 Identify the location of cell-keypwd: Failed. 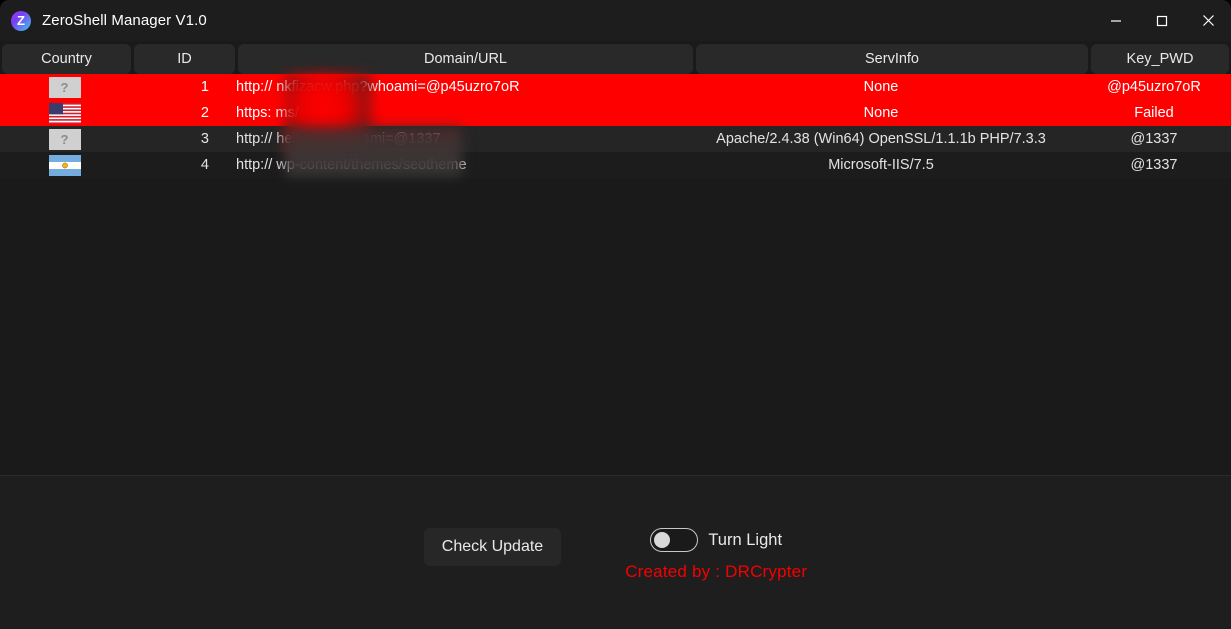
(1154, 113).